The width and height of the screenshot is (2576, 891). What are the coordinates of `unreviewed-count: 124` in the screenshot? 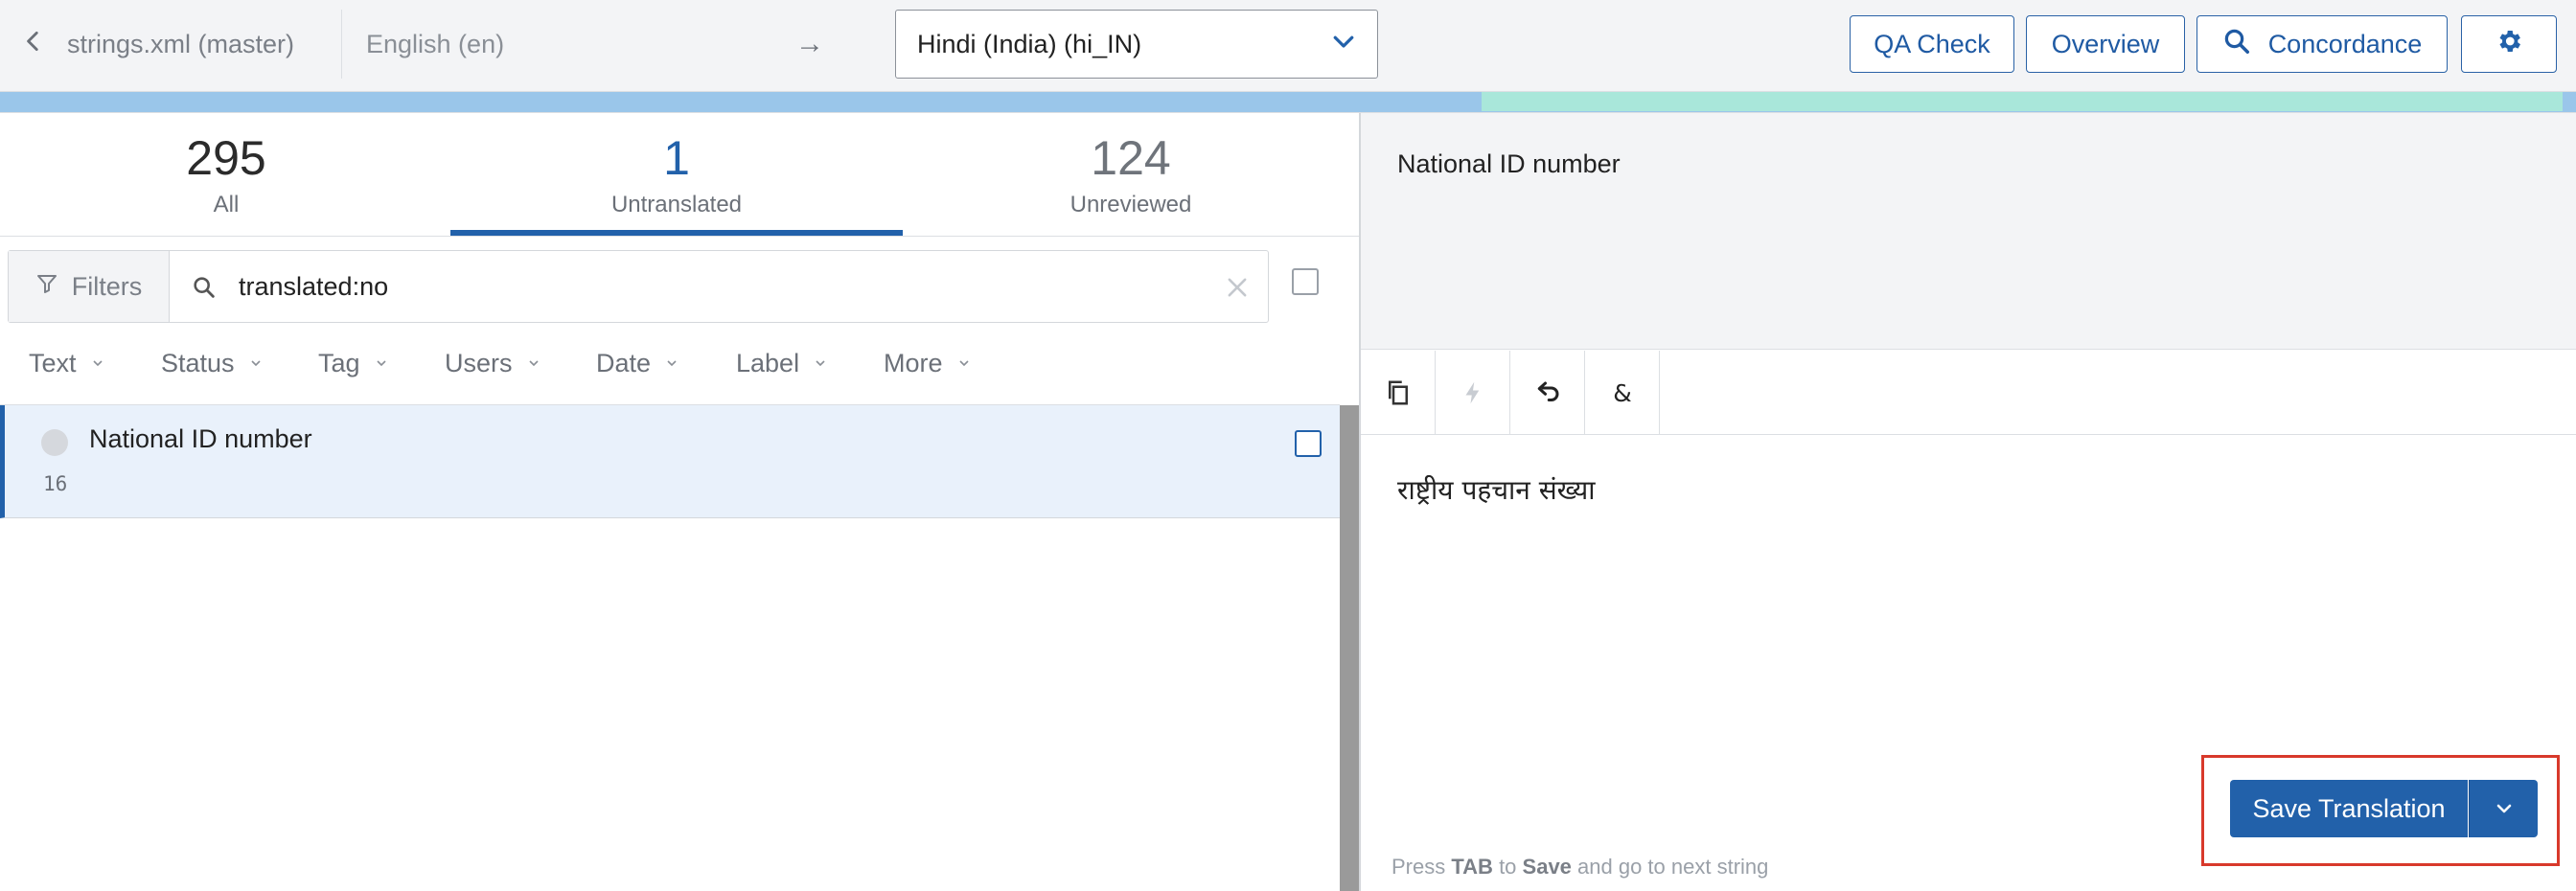 It's located at (1131, 158).